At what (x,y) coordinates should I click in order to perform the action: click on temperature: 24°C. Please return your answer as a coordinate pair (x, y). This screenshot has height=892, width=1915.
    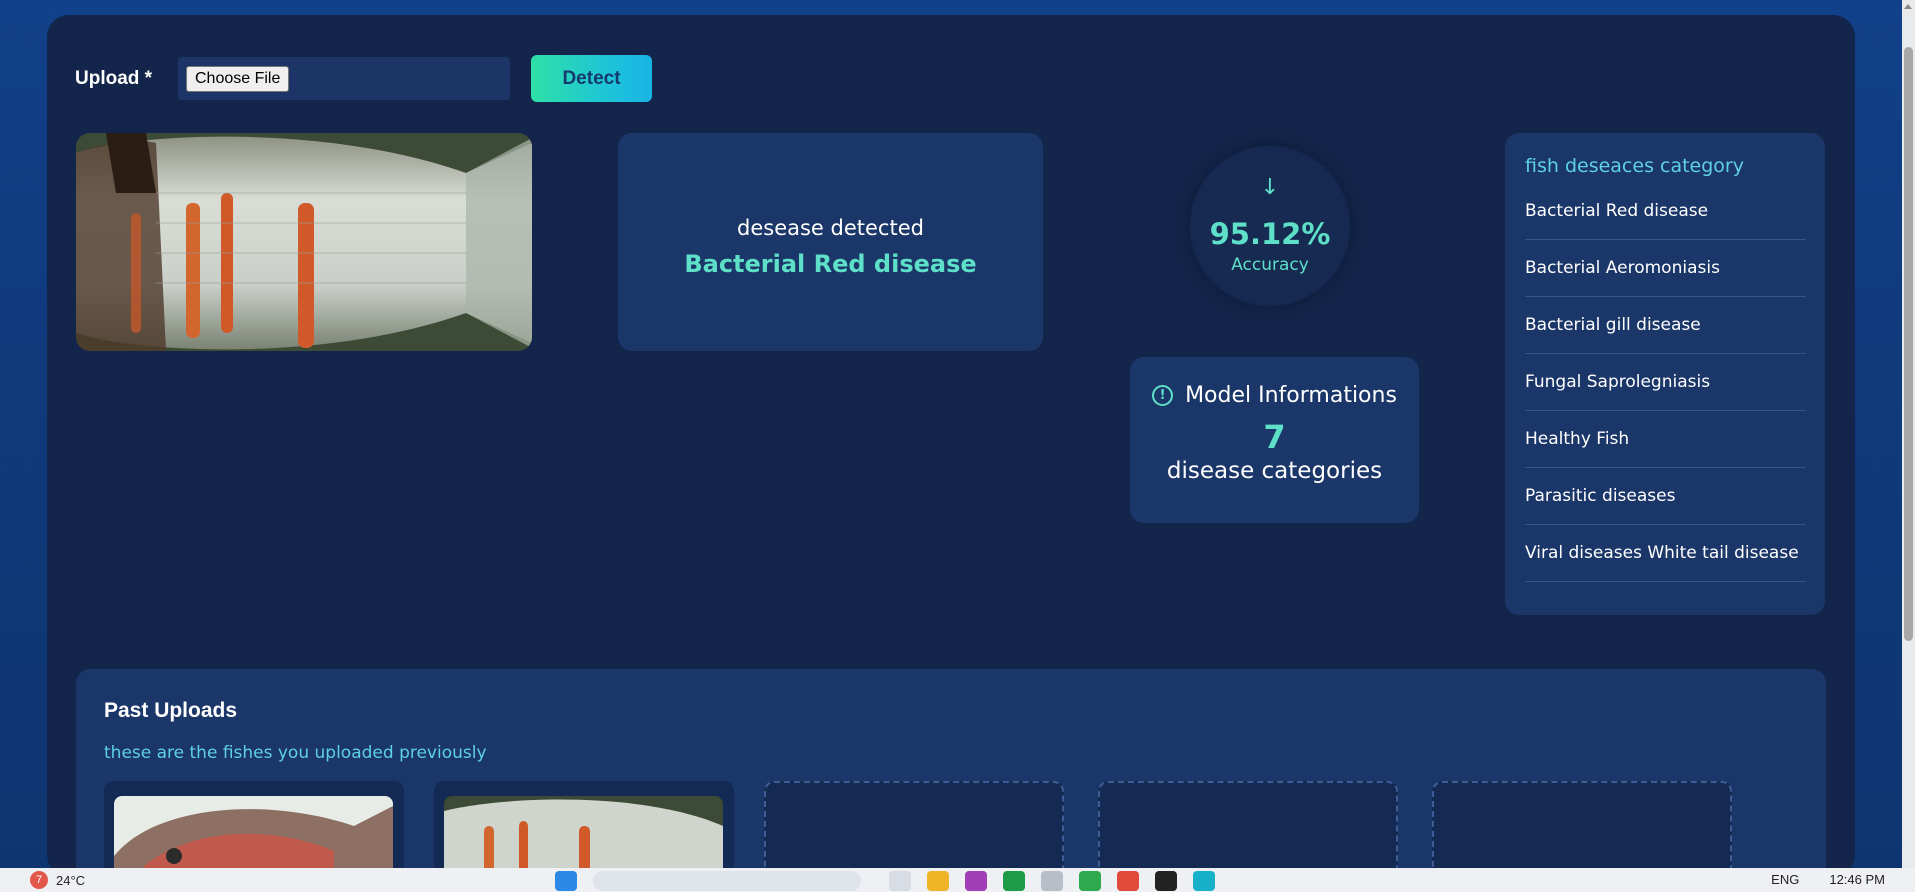
    Looking at the image, I should click on (71, 880).